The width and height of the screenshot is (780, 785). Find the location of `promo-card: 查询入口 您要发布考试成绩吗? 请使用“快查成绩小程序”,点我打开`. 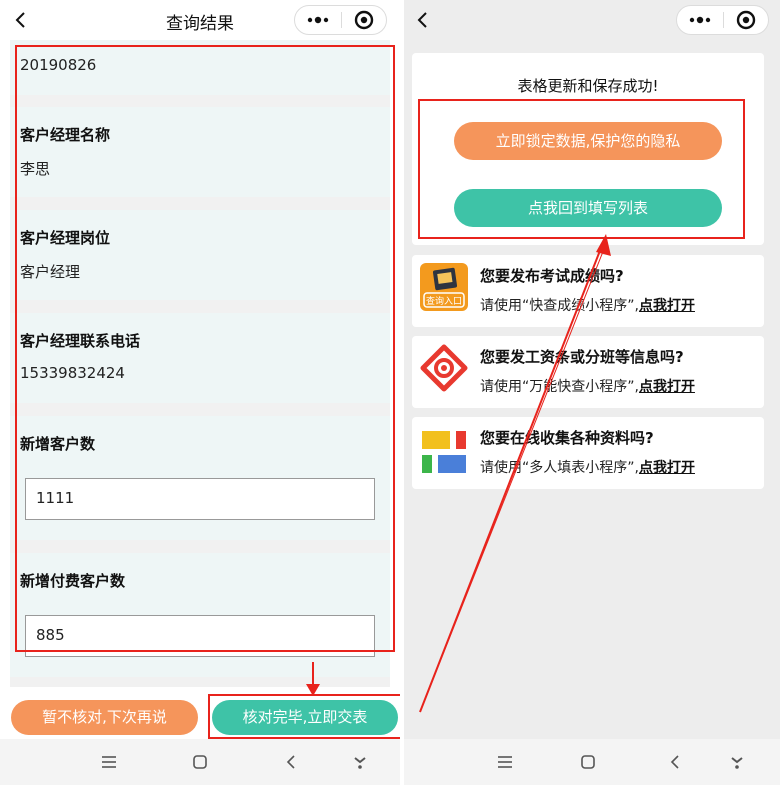

promo-card: 查询入口 您要发布考试成绩吗? 请使用“快查成绩小程序”,点我打开 is located at coordinates (588, 291).